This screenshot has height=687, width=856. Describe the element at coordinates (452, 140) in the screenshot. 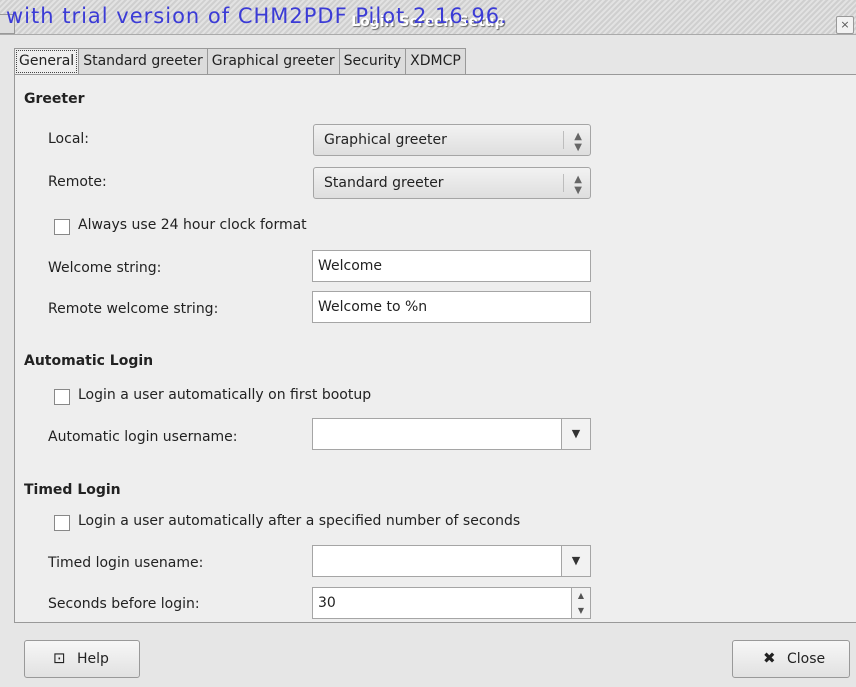

I see `local-greeter-combo: Graphical greeter ▲ ▼` at that location.